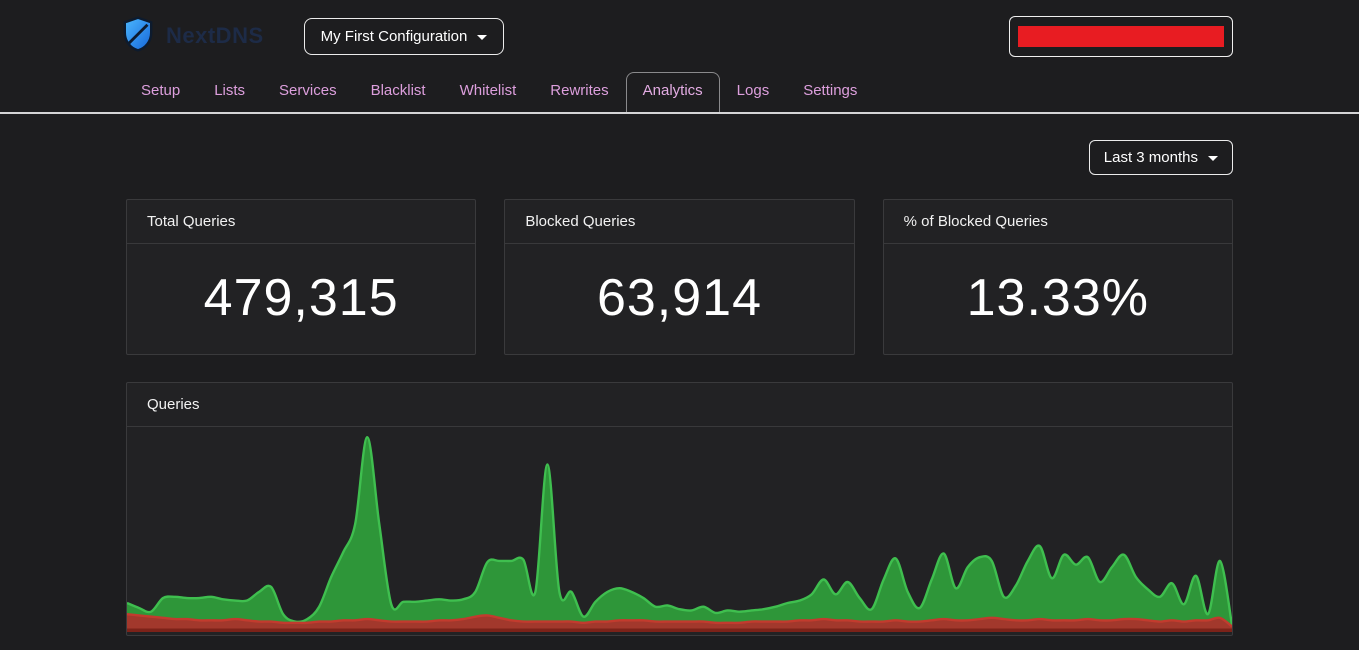  What do you see at coordinates (753, 92) in the screenshot?
I see `tab-logs: Logs` at bounding box center [753, 92].